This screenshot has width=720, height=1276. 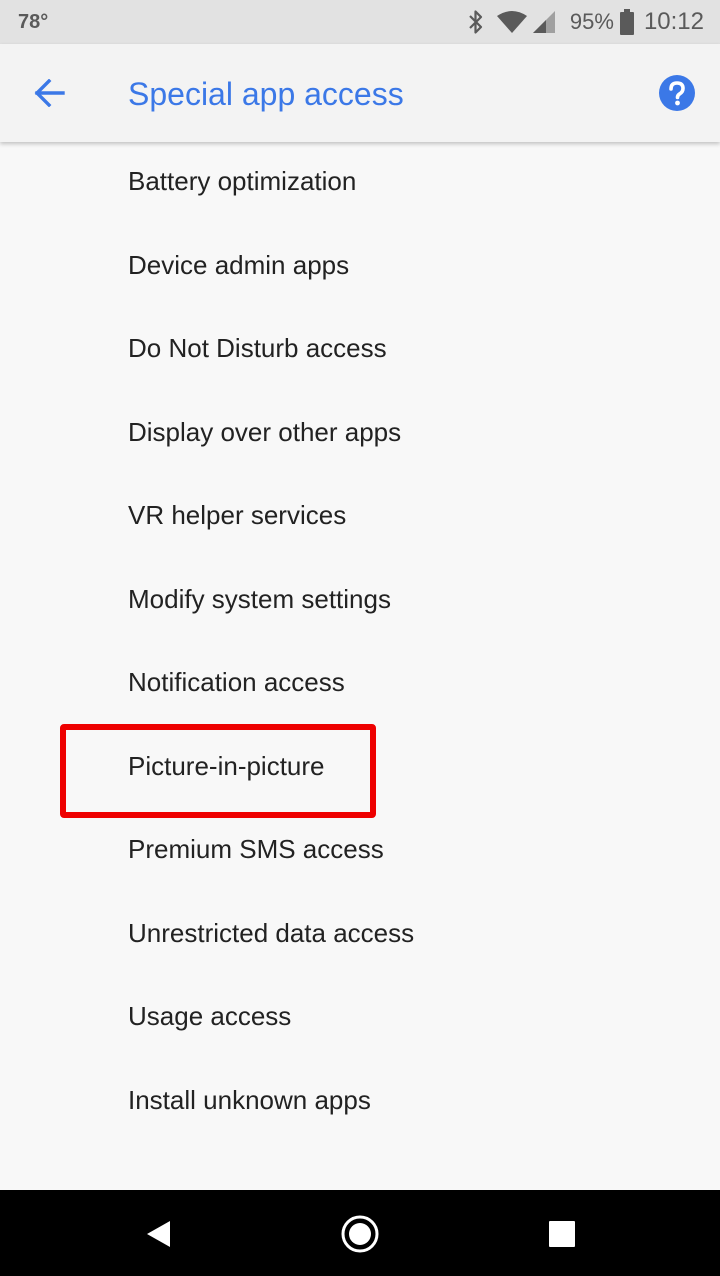 What do you see at coordinates (476, 22) in the screenshot?
I see `bluetooth-icon` at bounding box center [476, 22].